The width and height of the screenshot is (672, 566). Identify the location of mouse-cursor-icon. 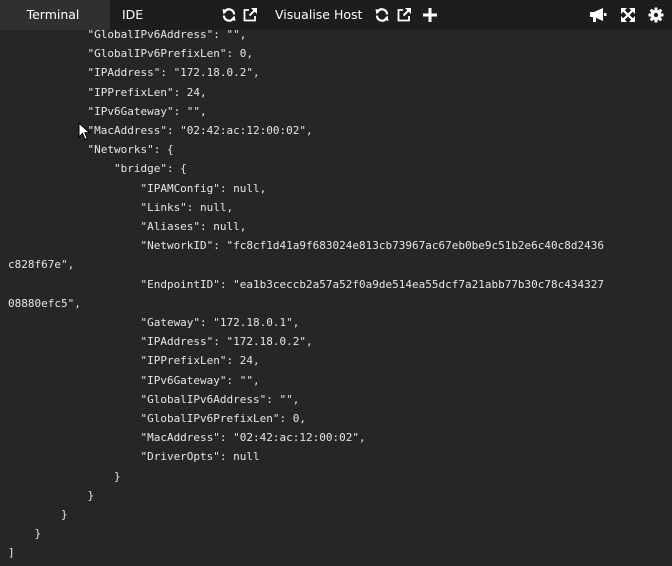
(84, 131).